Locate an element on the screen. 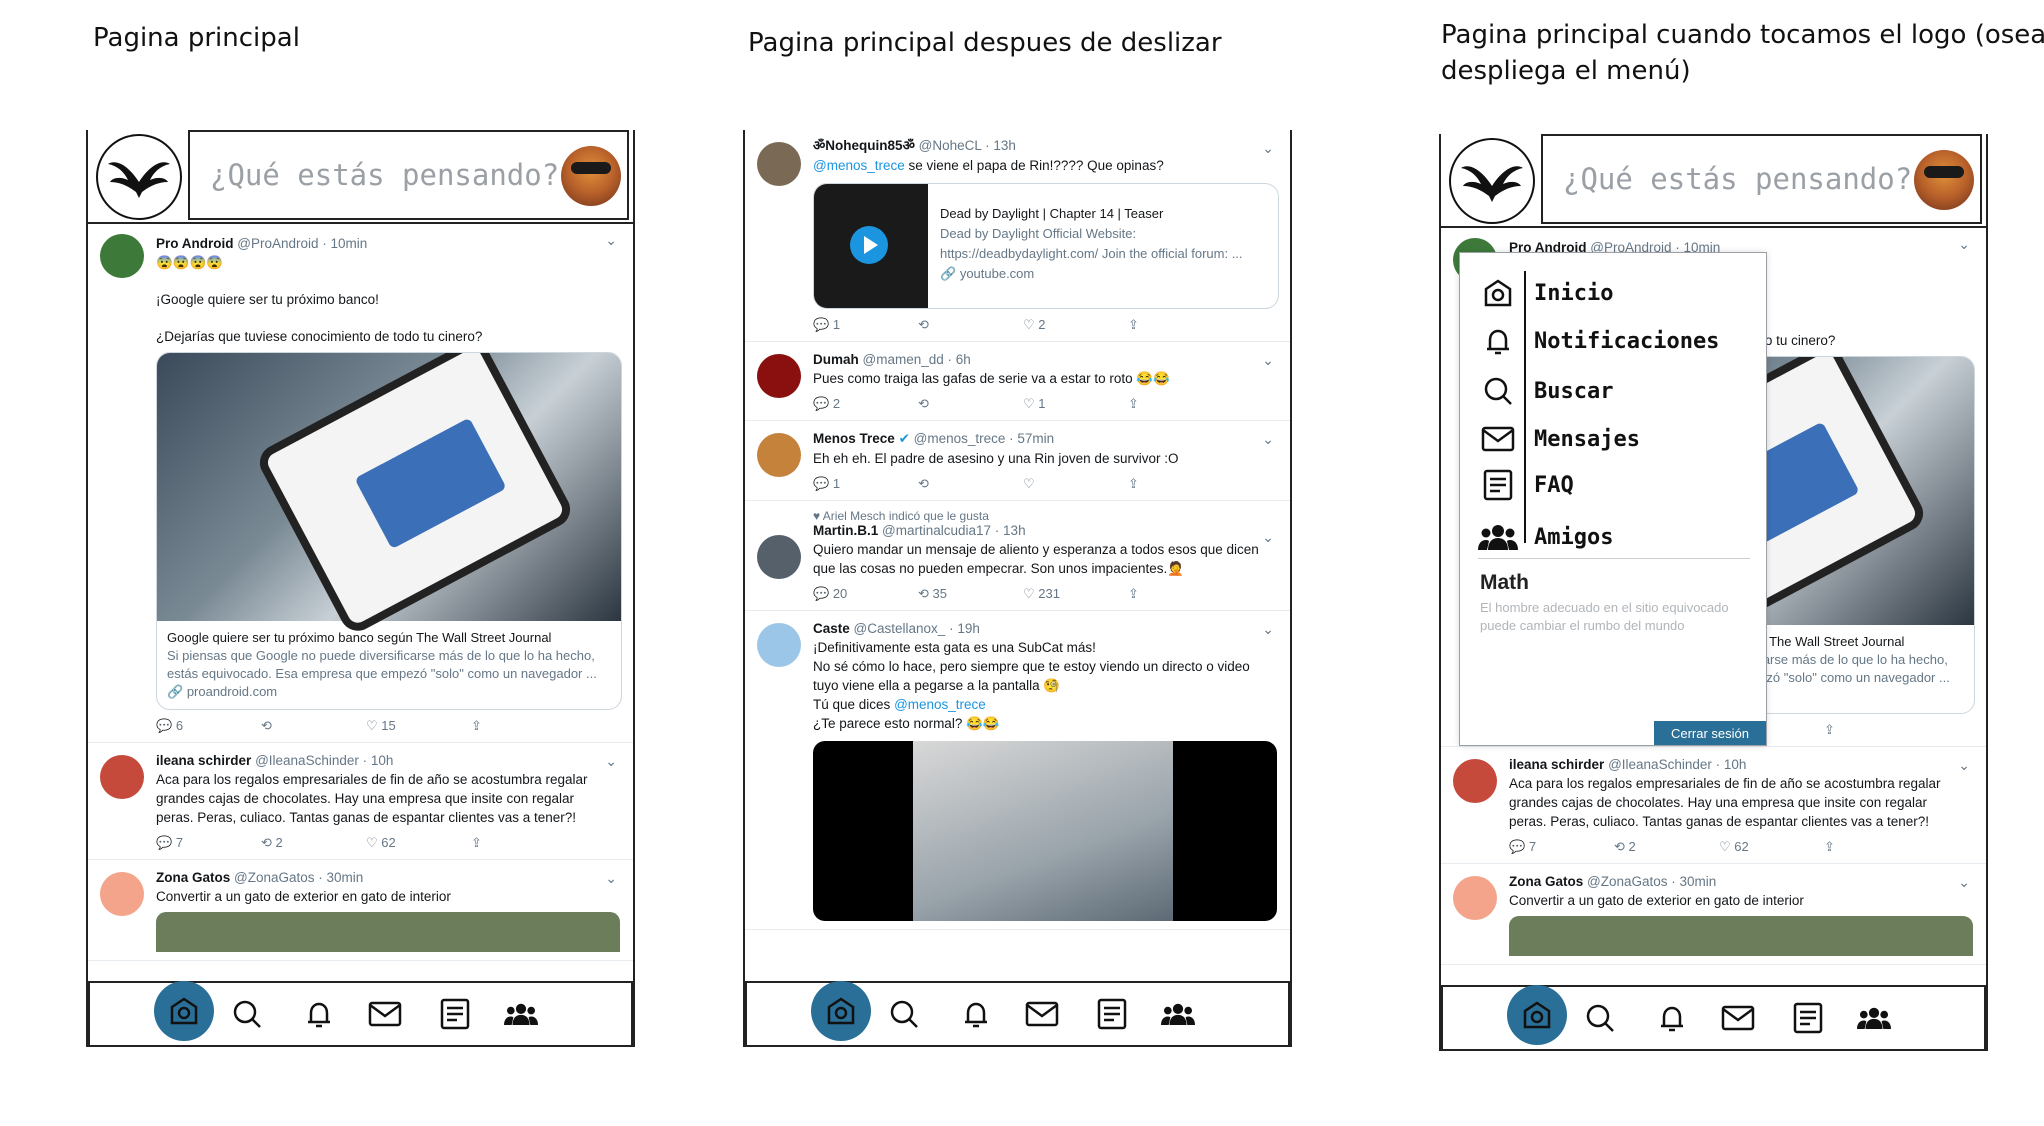 This screenshot has width=2044, height=1126. nav-home-button is located at coordinates (1537, 1015).